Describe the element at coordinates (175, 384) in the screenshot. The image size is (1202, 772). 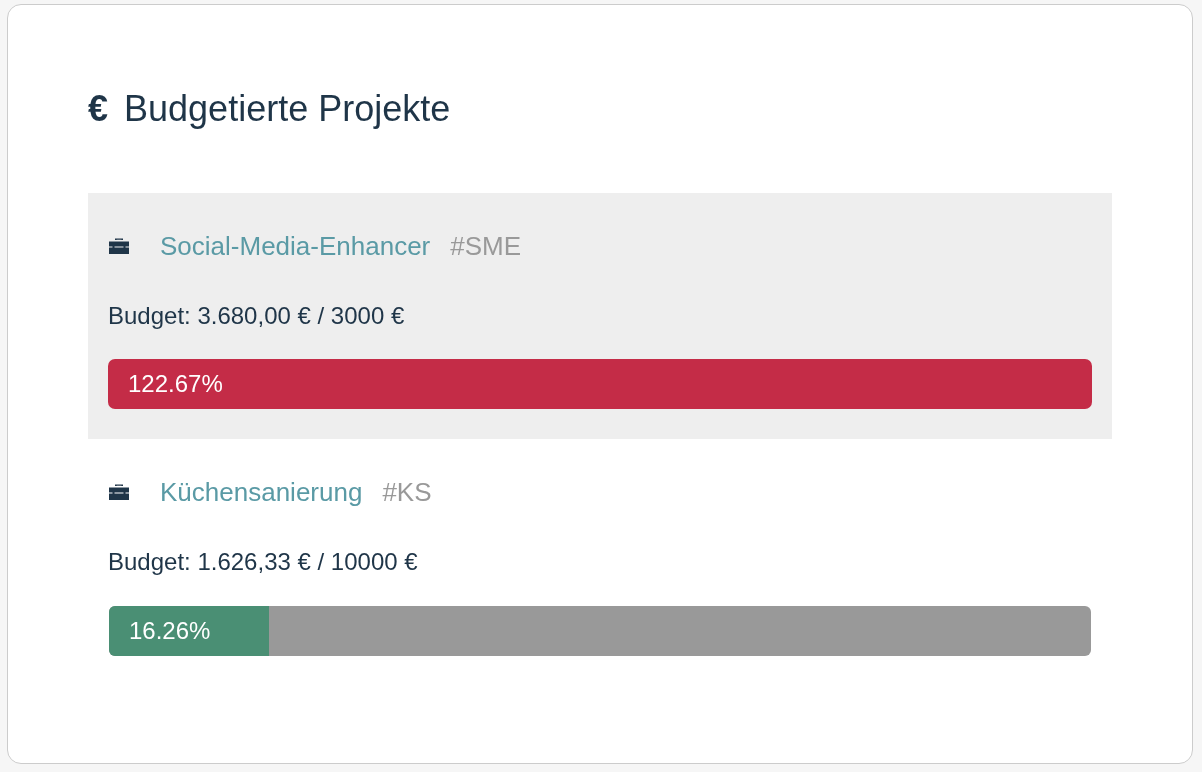
I see `progress-label: 122.67%` at that location.